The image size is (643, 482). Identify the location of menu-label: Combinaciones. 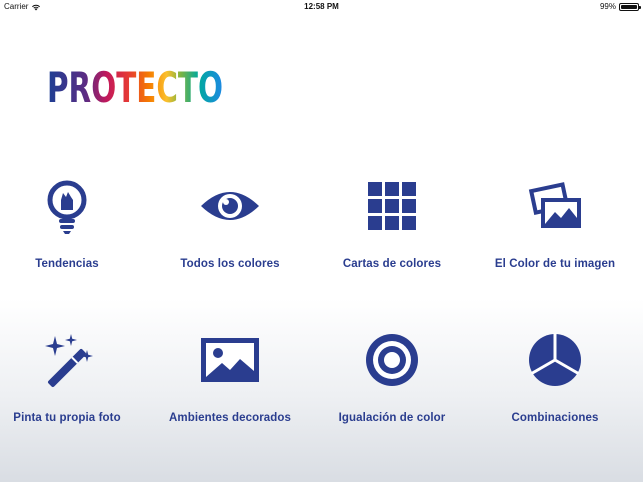
(555, 418).